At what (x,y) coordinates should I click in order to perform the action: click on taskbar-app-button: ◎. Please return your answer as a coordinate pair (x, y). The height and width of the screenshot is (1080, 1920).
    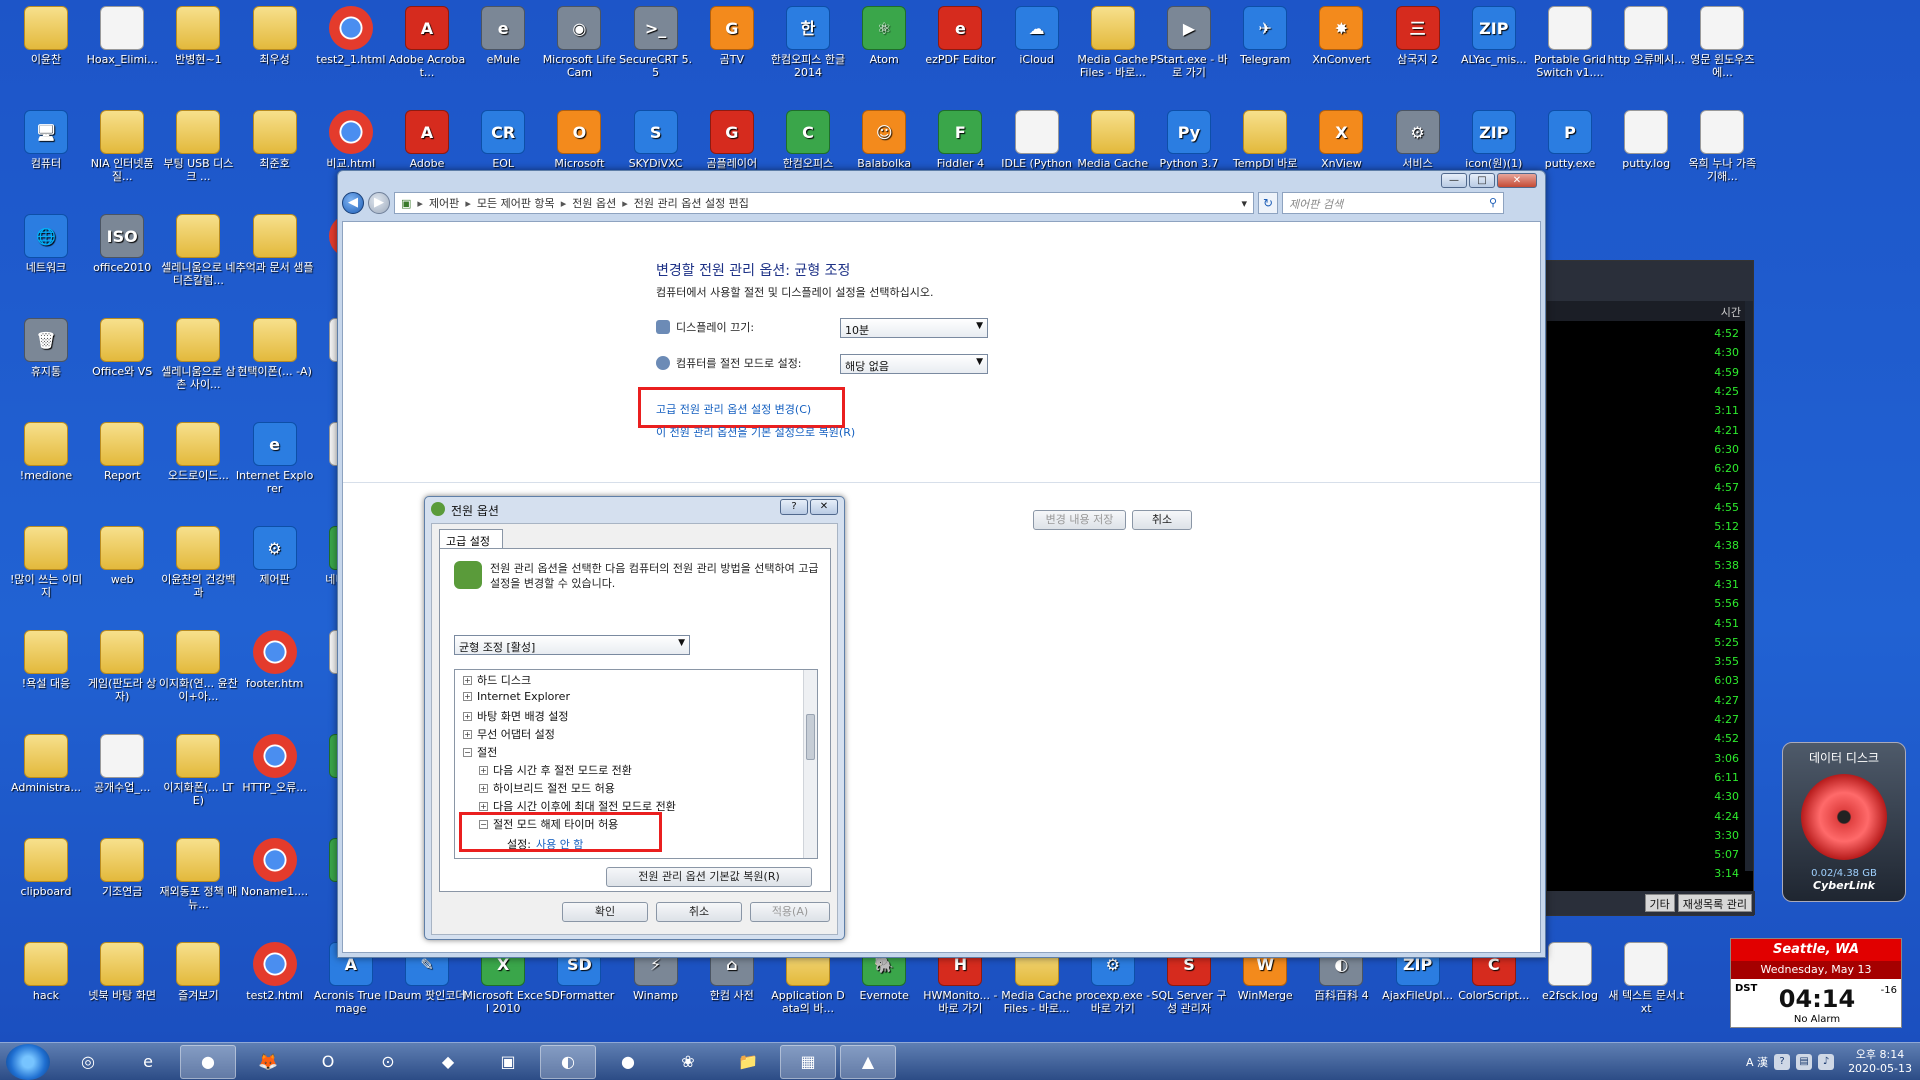
    Looking at the image, I should click on (88, 1062).